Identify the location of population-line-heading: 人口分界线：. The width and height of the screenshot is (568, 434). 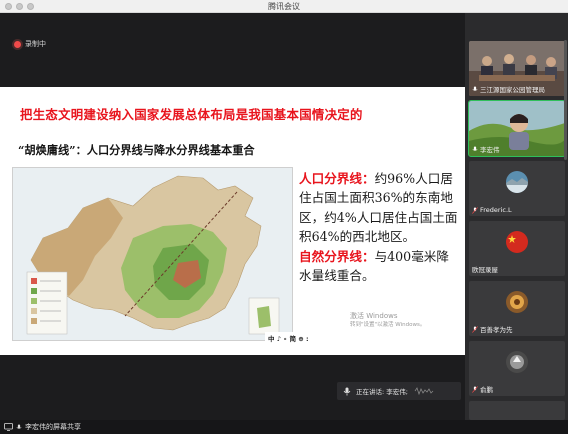
(337, 178).